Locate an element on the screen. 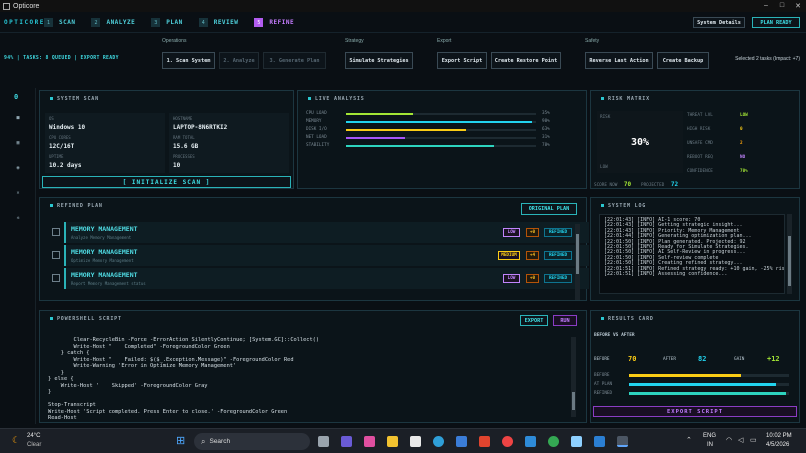 This screenshot has width=806, height=453. app-icon-a is located at coordinates (530, 441).